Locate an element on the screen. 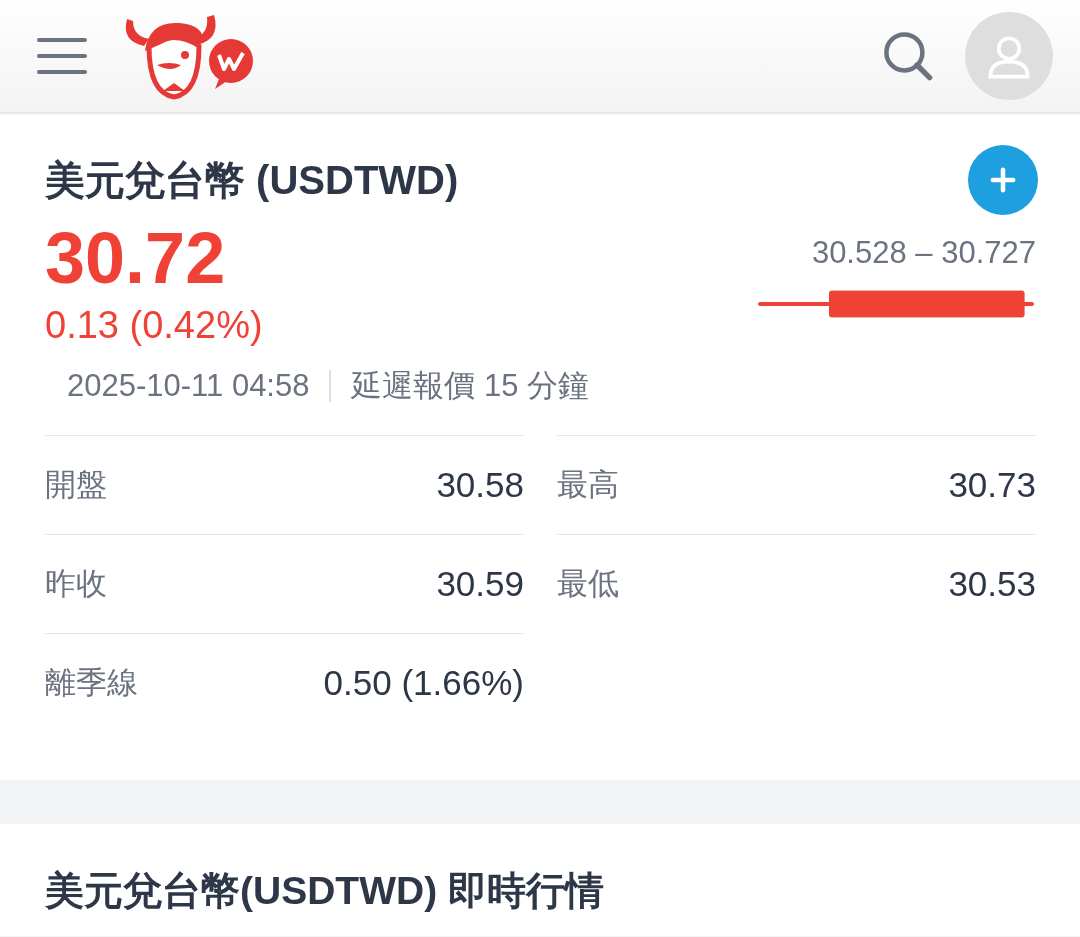  stat-label: 昨收 is located at coordinates (76, 584).